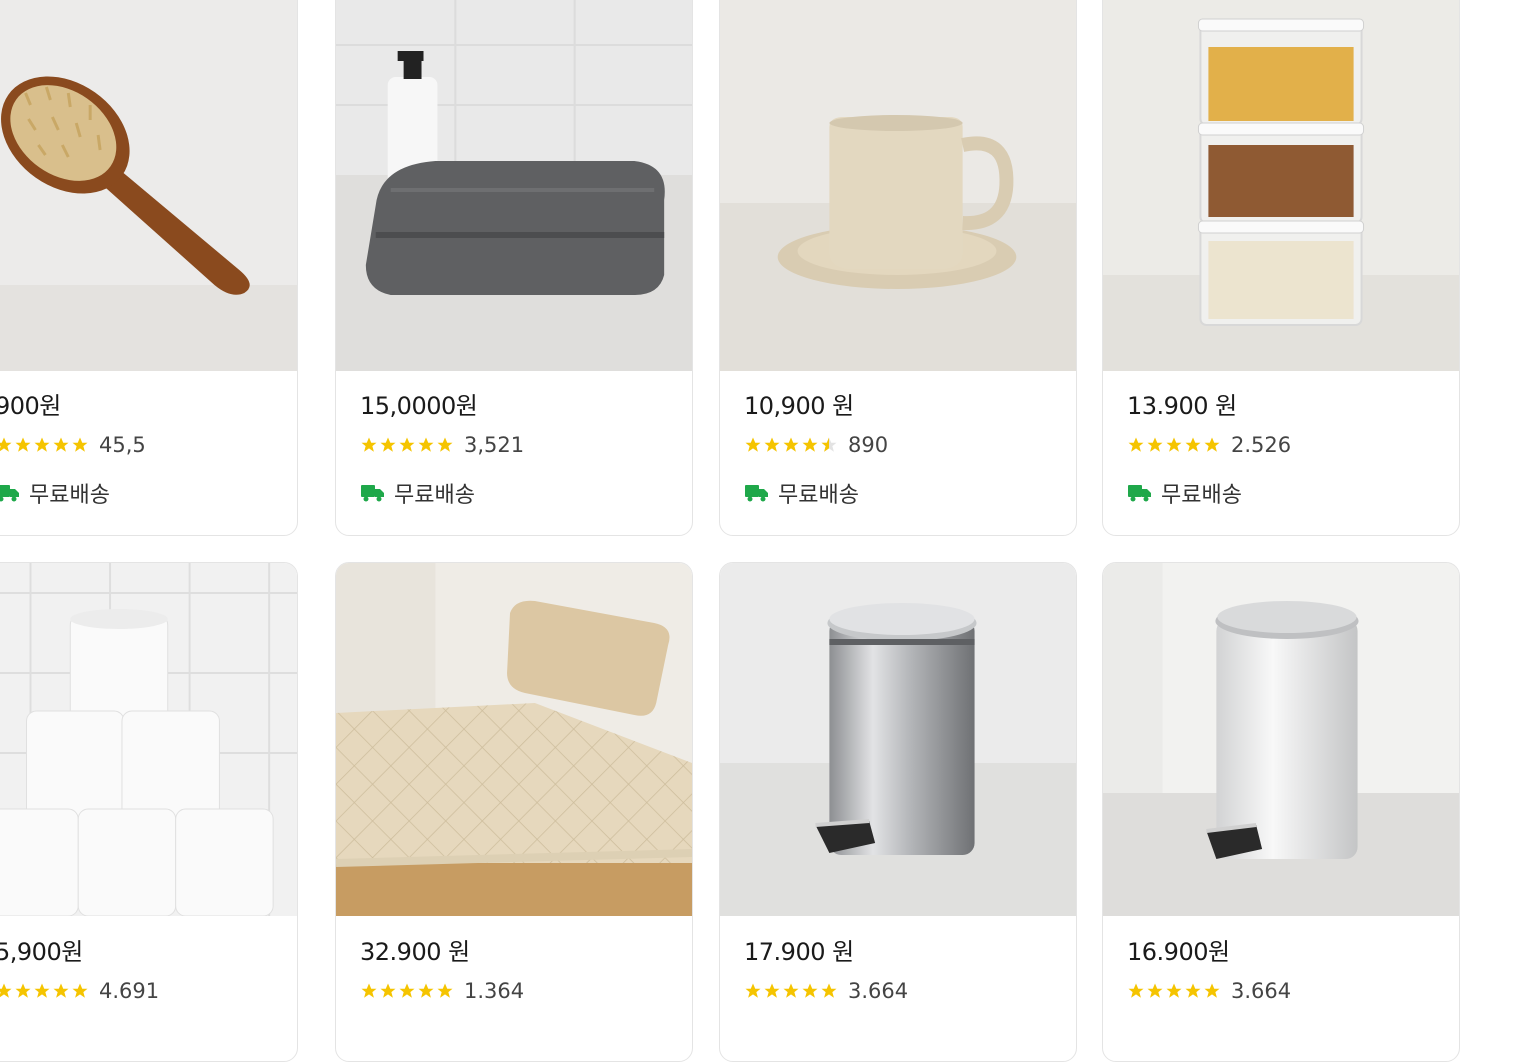 This screenshot has height=1062, width=1536. What do you see at coordinates (518, 445) in the screenshot?
I see `rating: 3,521` at bounding box center [518, 445].